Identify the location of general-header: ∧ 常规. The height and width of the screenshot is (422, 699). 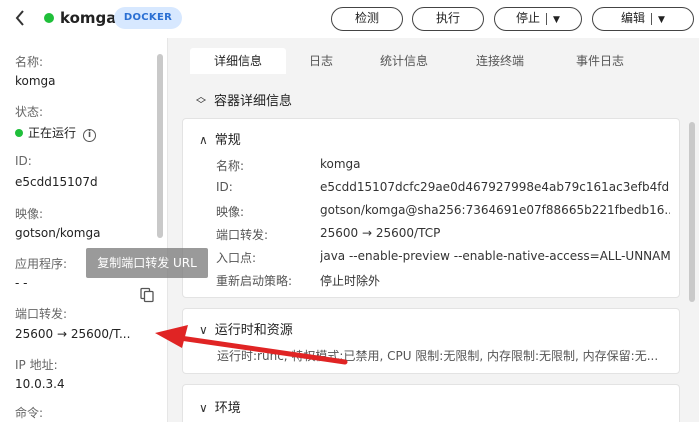
(220, 138).